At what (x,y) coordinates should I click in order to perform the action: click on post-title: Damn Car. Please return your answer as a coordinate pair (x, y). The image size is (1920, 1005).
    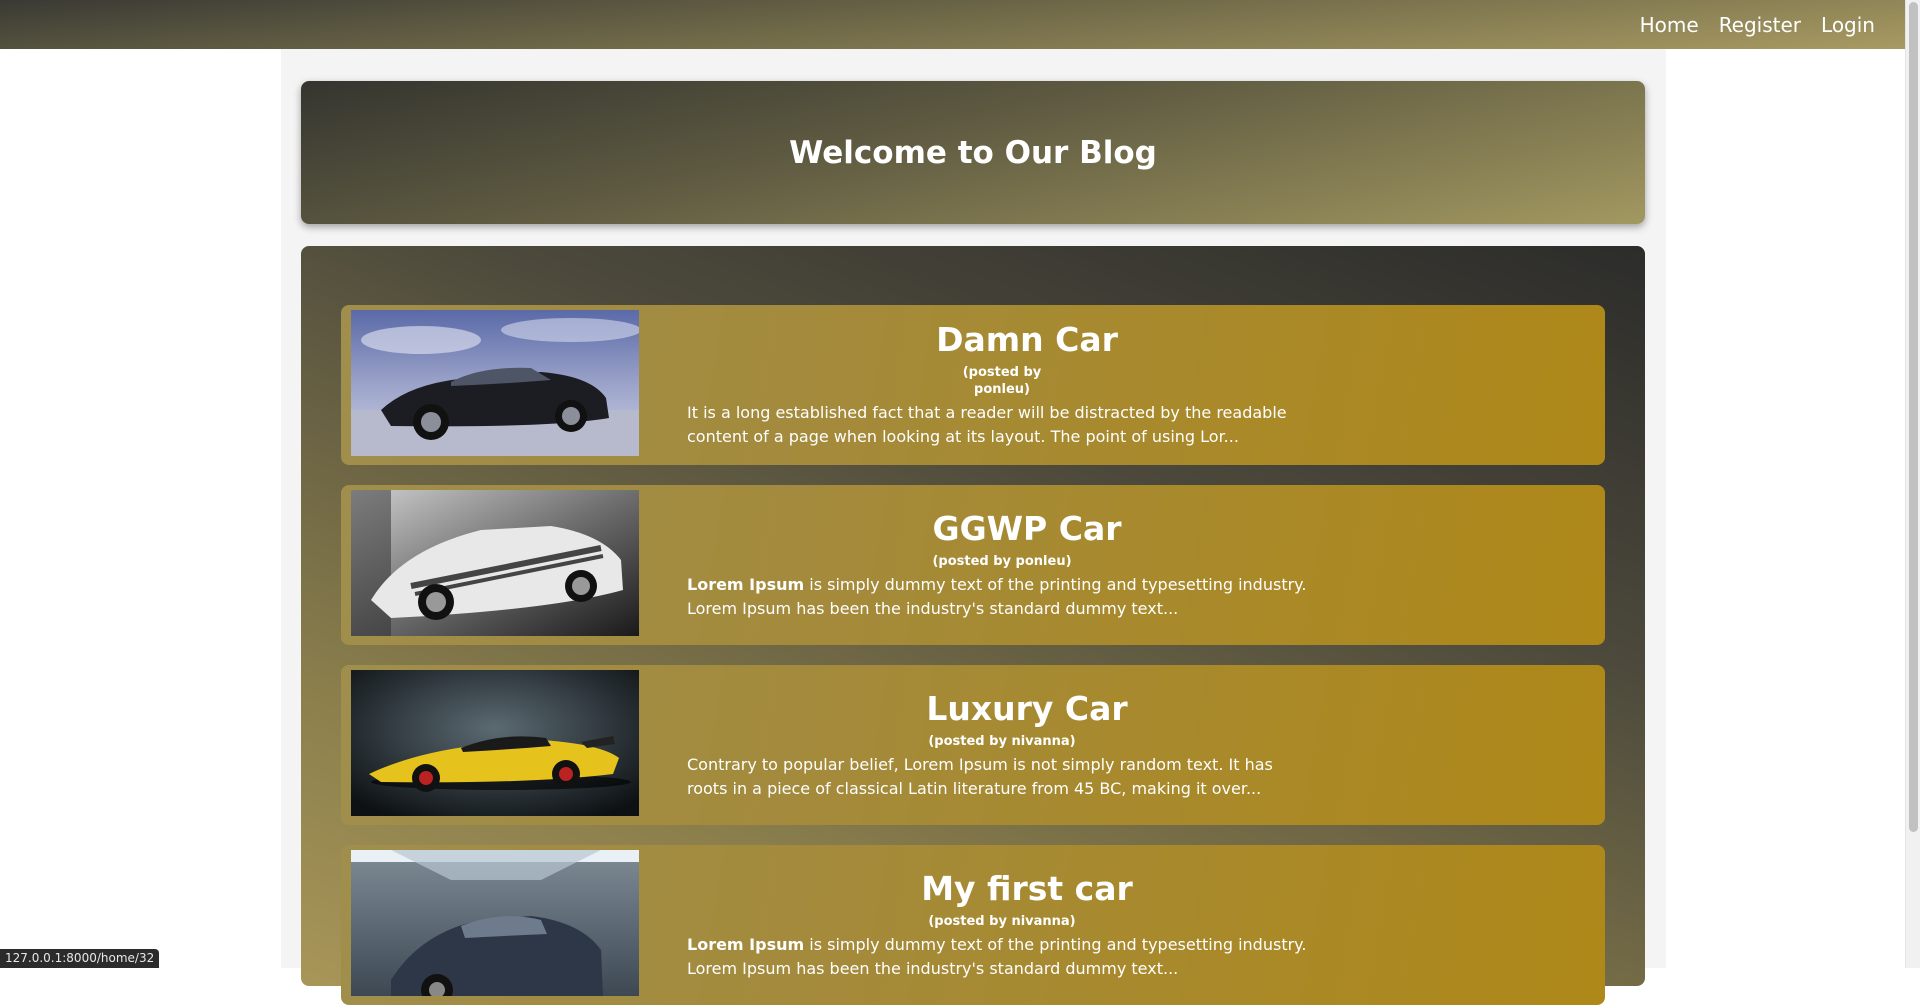
    Looking at the image, I should click on (1027, 339).